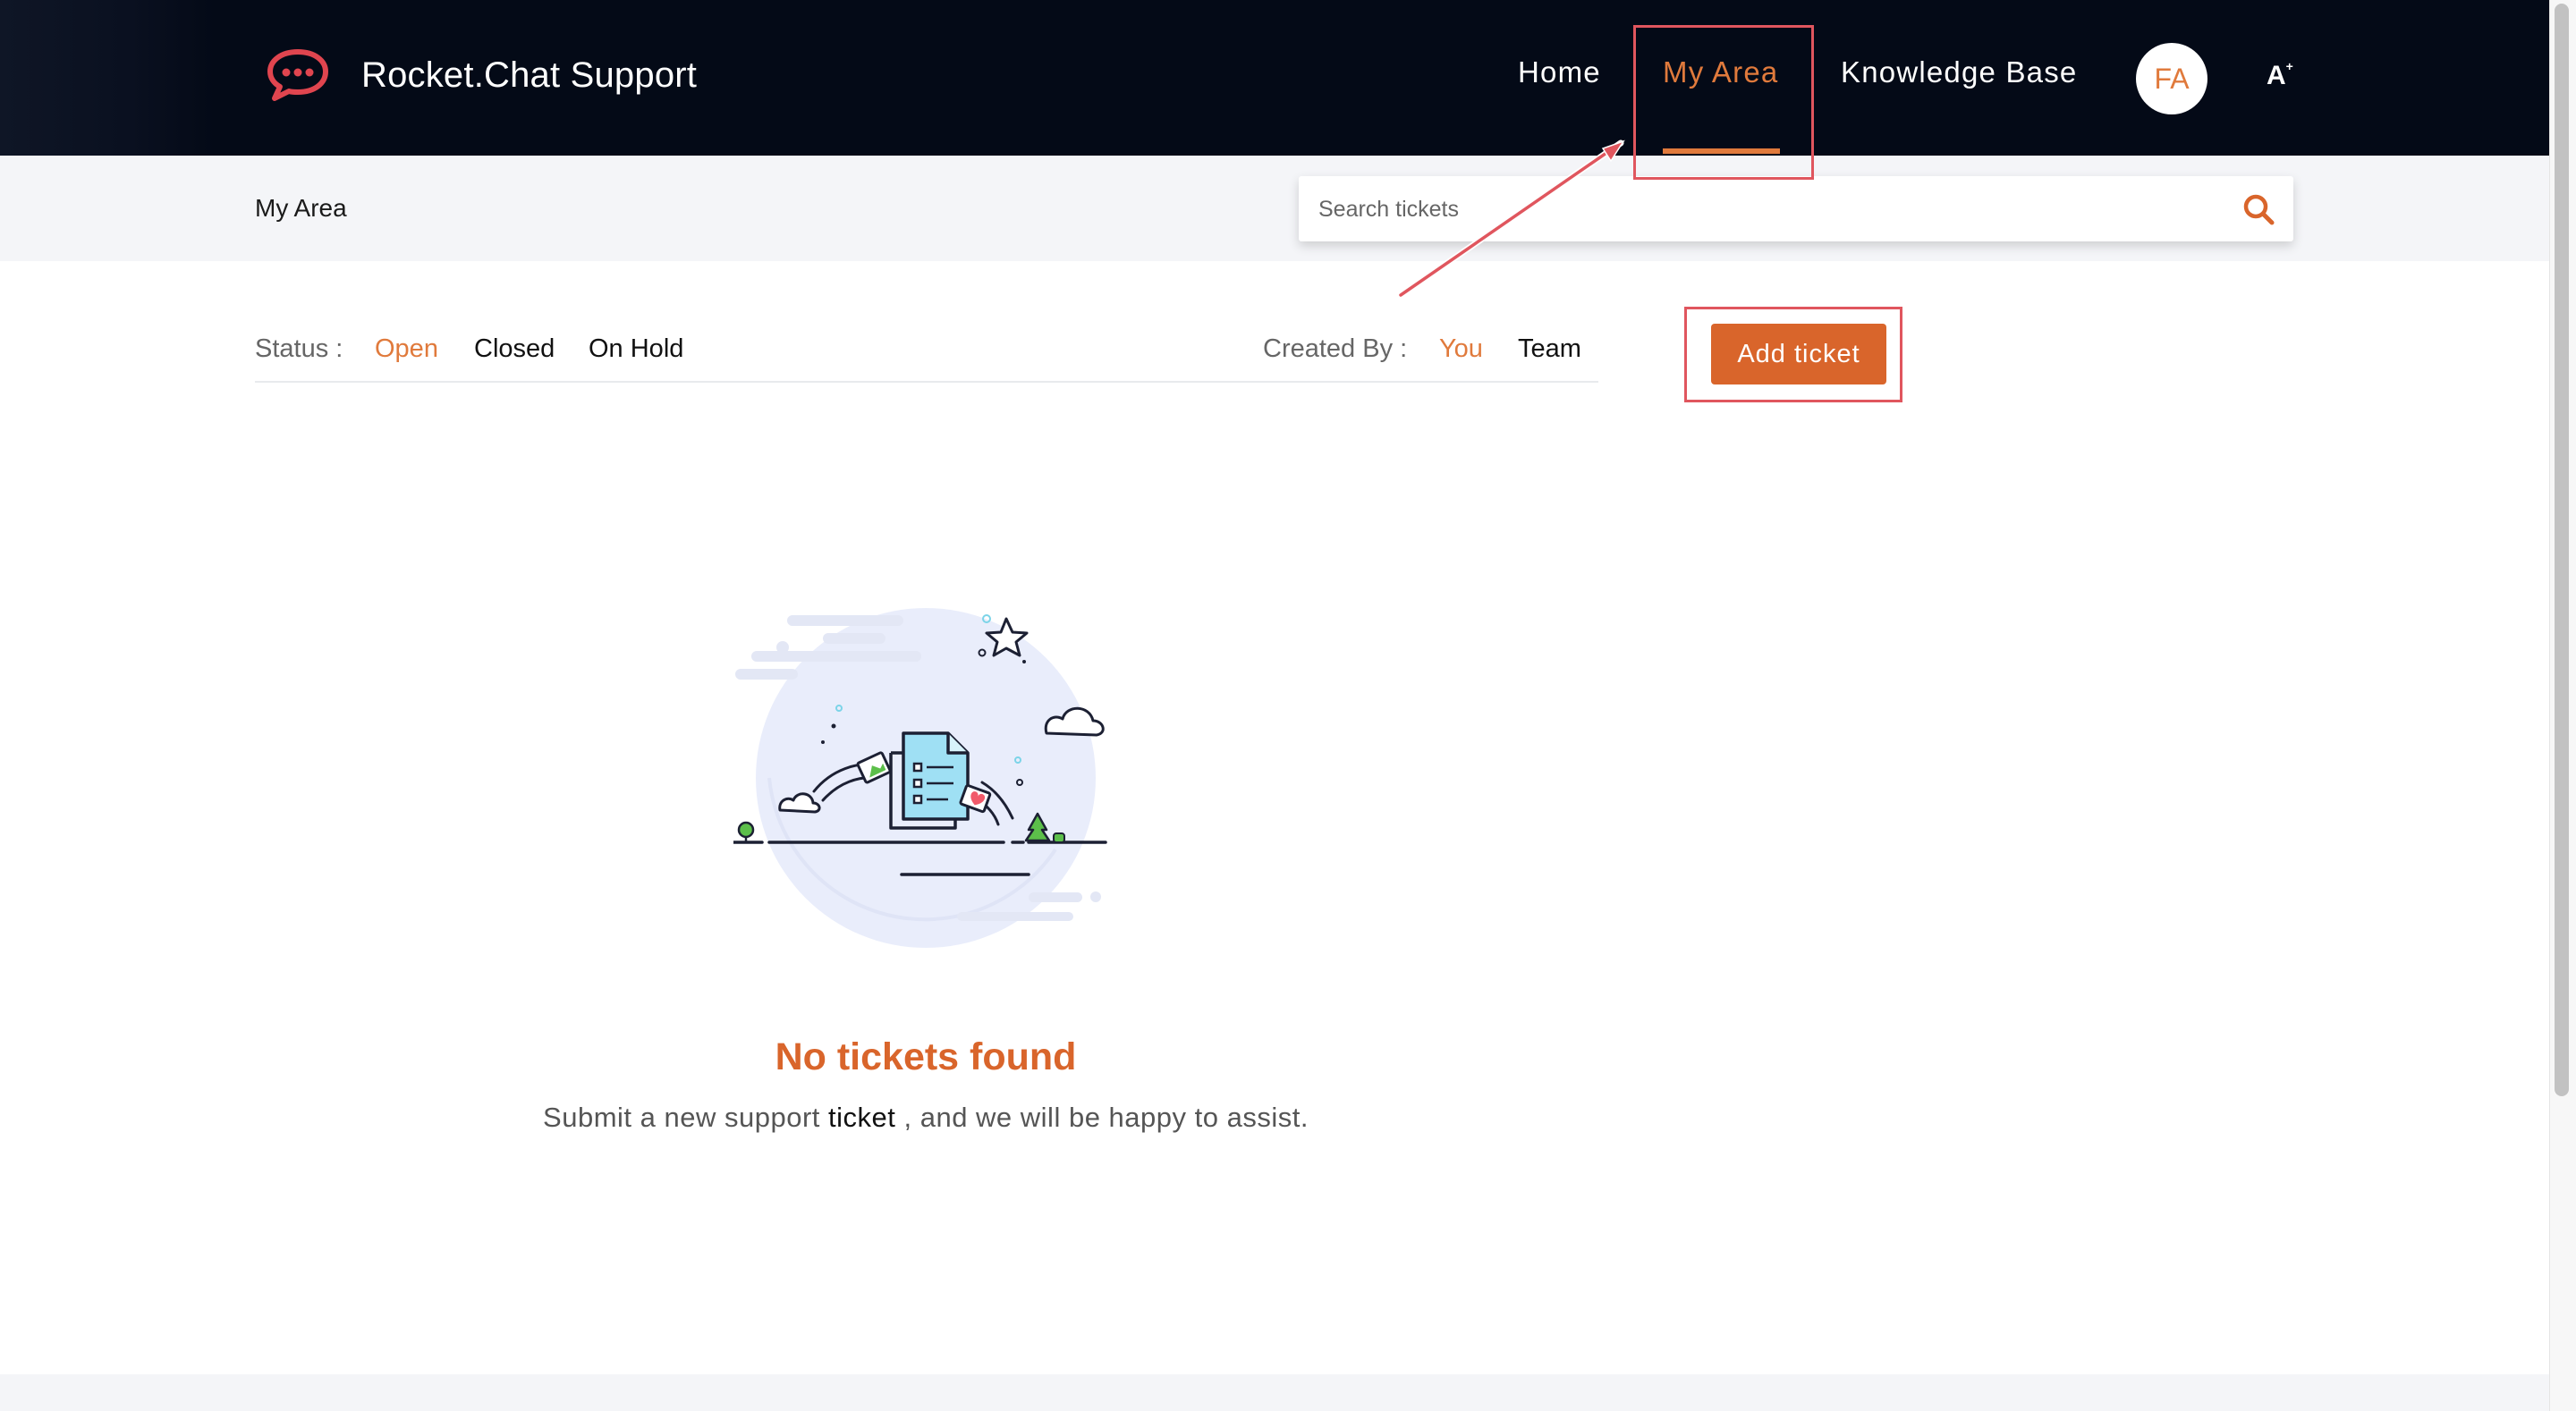 Image resolution: width=2576 pixels, height=1411 pixels. Describe the element at coordinates (1766, 209) in the screenshot. I see `search-input` at that location.